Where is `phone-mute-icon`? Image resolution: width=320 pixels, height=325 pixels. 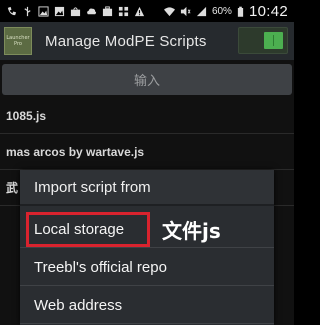
phone-mute-icon is located at coordinates (12, 10).